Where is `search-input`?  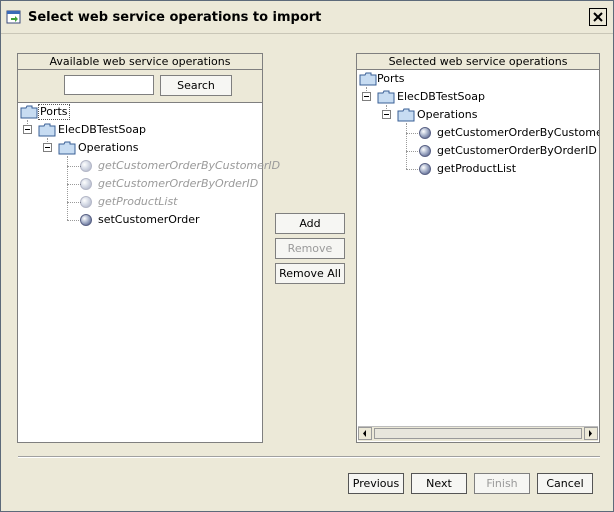 search-input is located at coordinates (109, 85).